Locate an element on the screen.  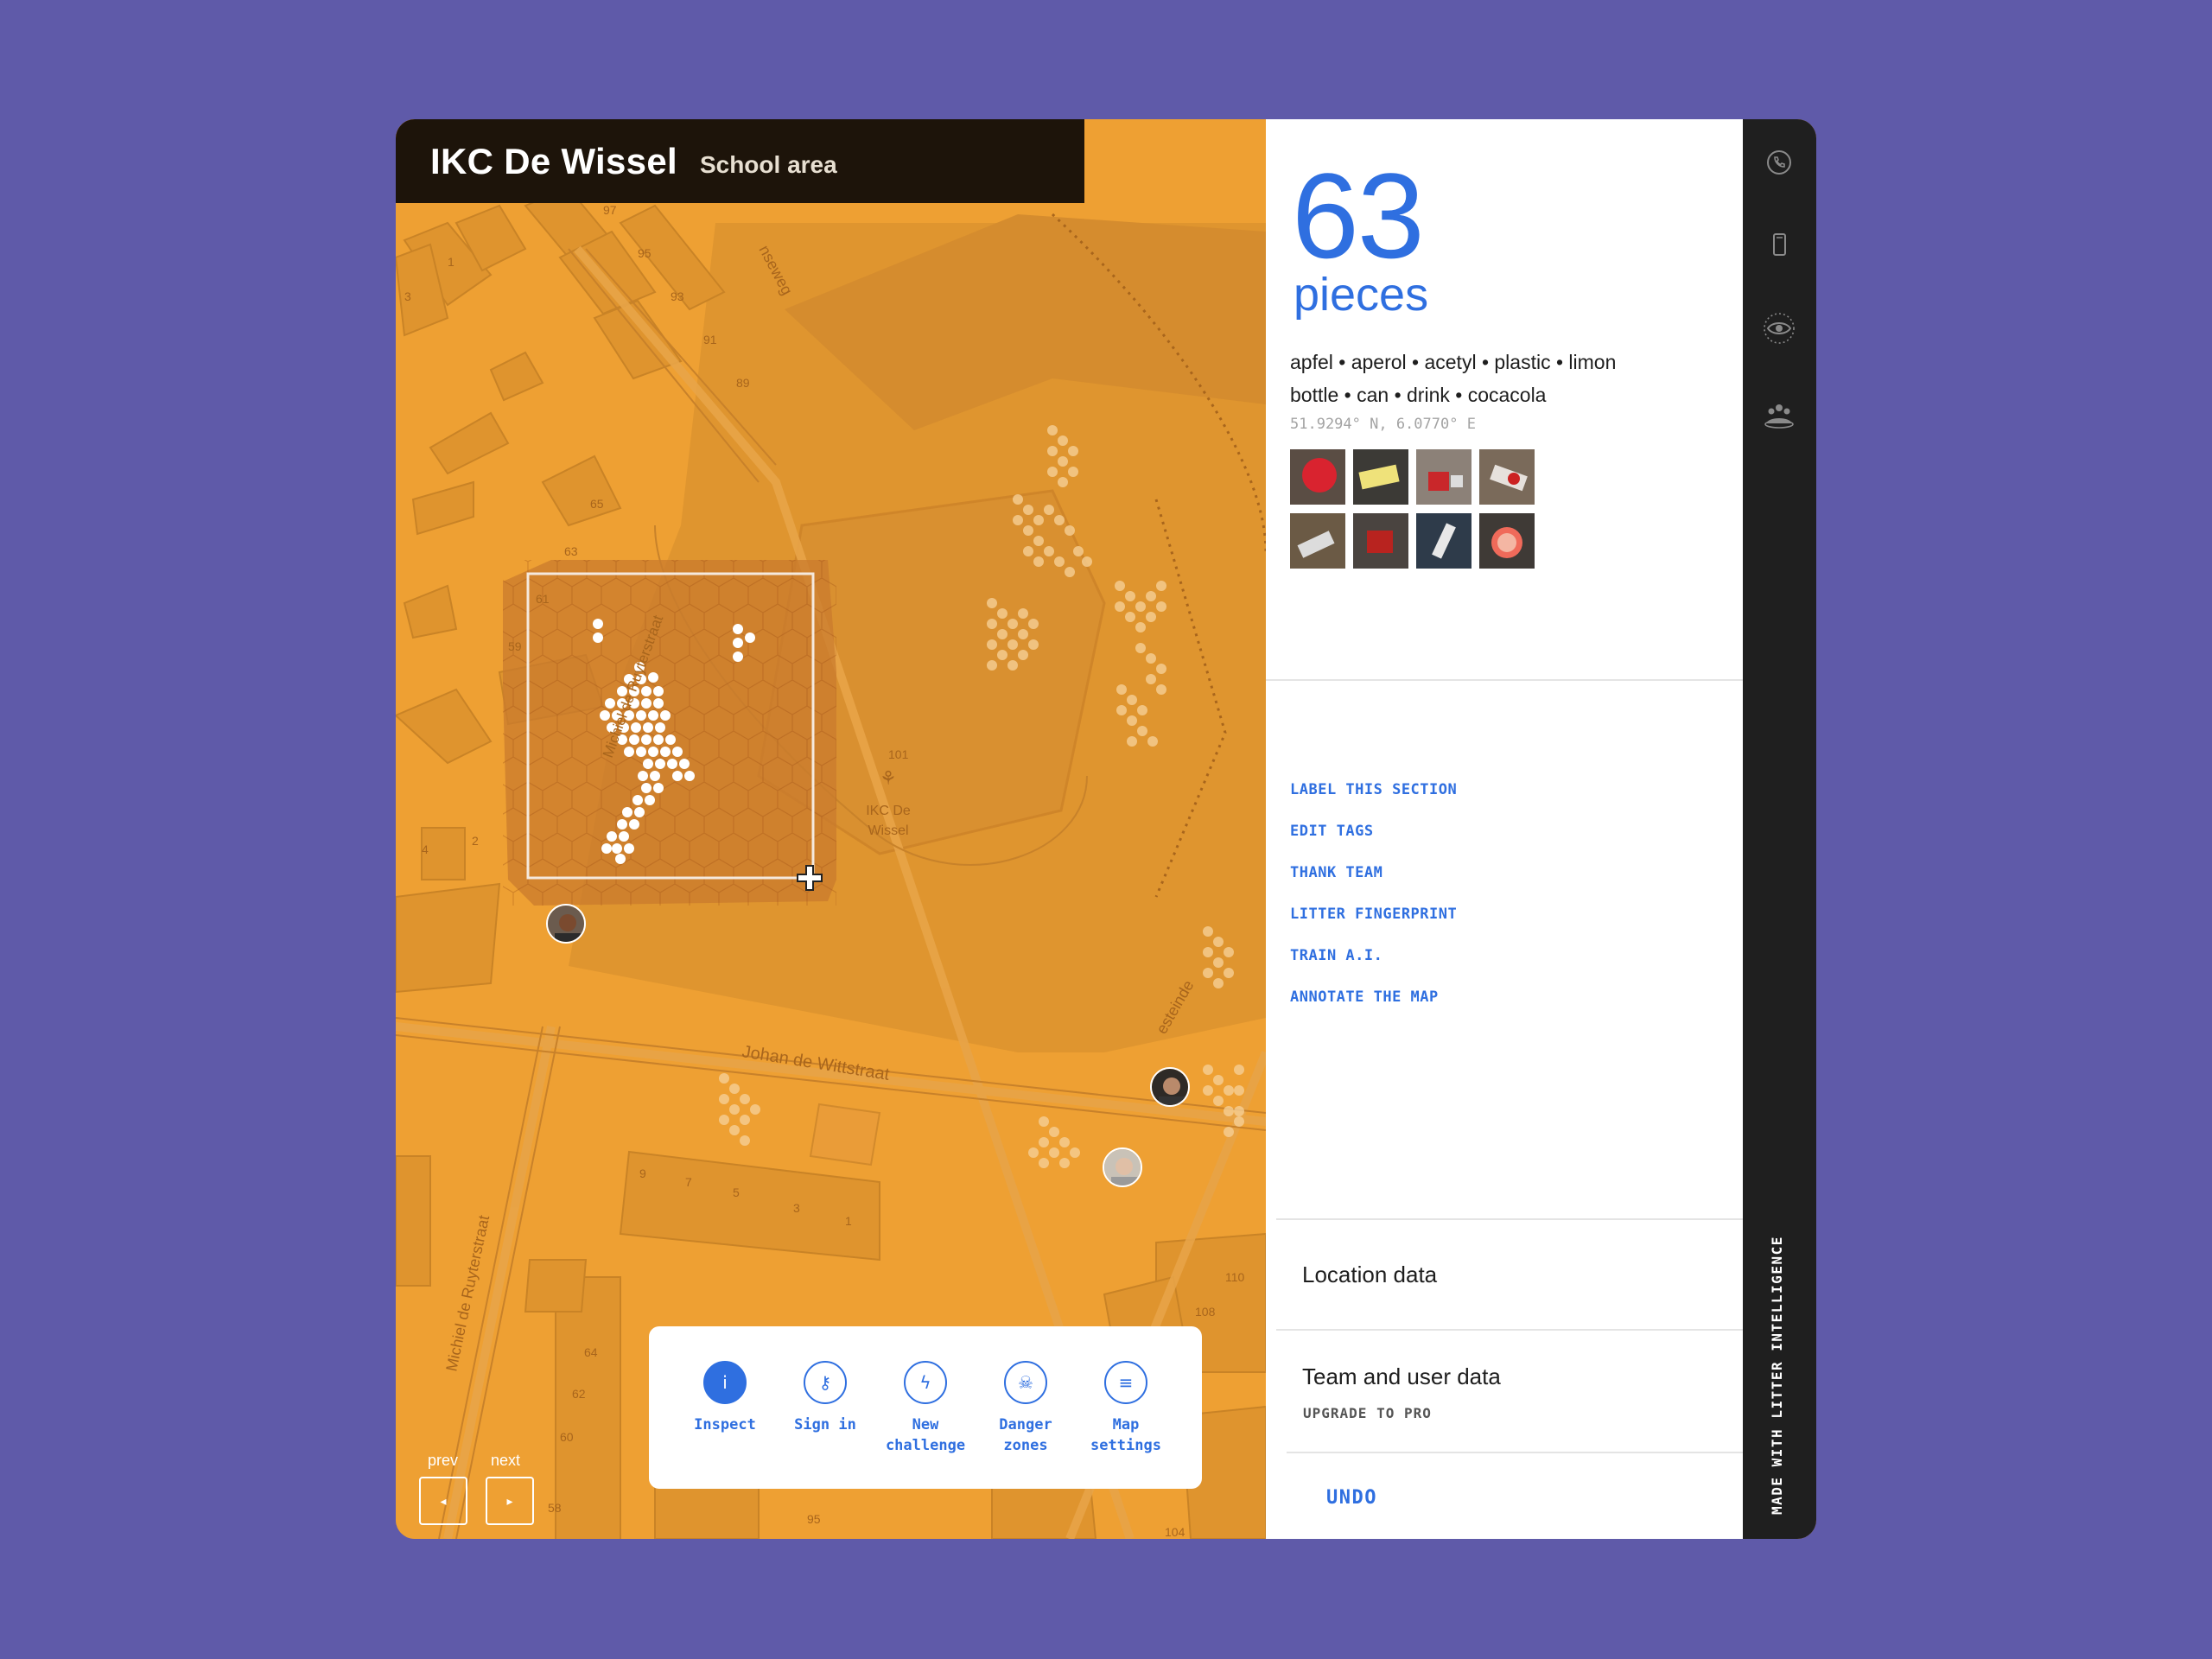
svg-text: 110 is located at coordinates (1235, 1277).